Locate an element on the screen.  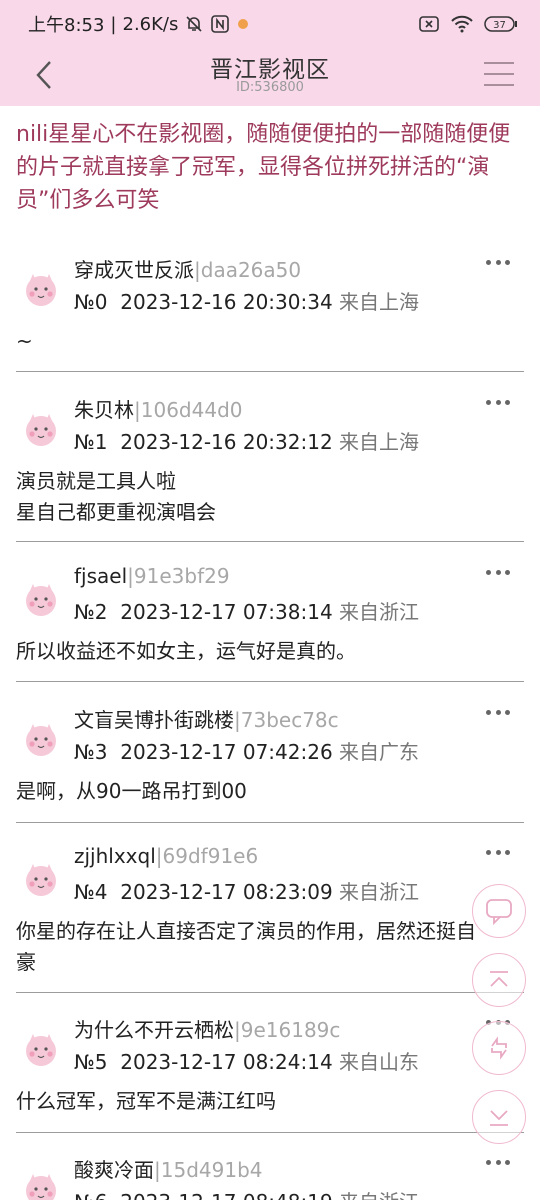
post-content: 什么冠军，冠军不是满江红吗 is located at coordinates (146, 1101).